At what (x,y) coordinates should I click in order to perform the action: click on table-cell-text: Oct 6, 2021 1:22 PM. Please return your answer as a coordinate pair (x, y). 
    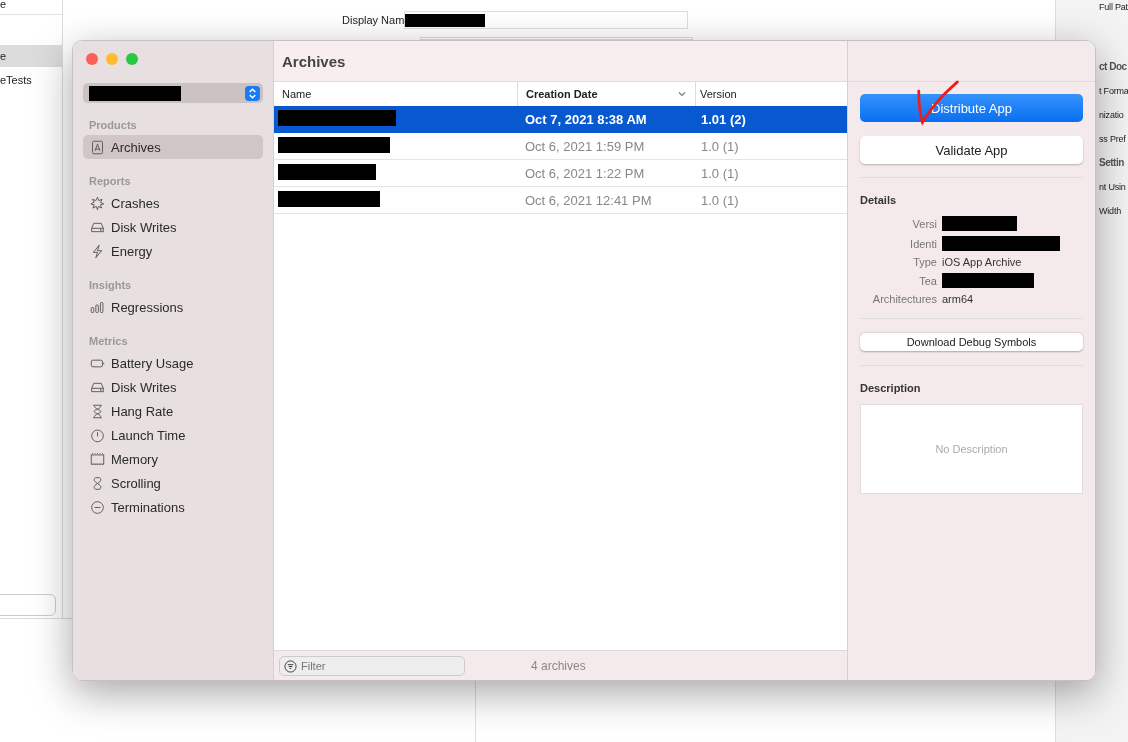
    Looking at the image, I should click on (585, 173).